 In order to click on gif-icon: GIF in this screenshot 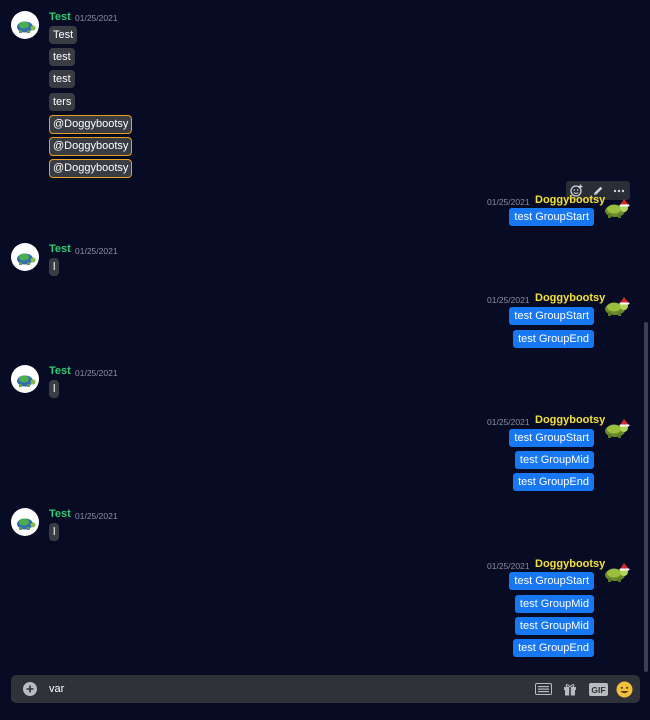, I will do `click(598, 689)`.